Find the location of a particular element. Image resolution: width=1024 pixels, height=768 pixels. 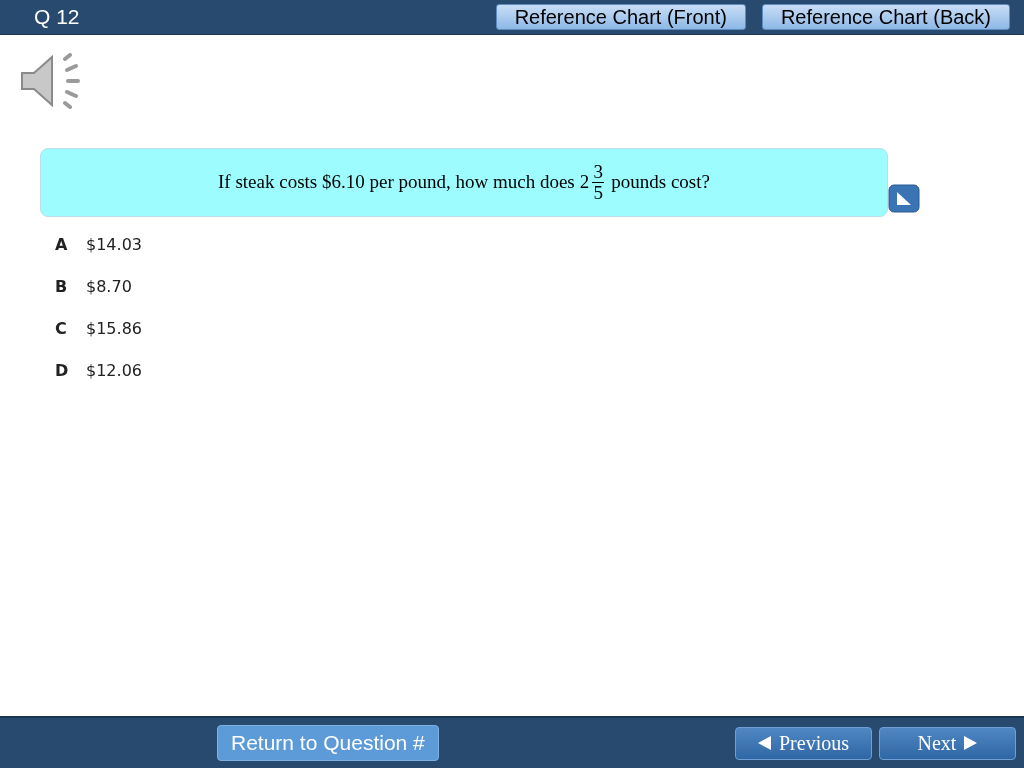

answer-option: A $14.03 is located at coordinates (98, 244).